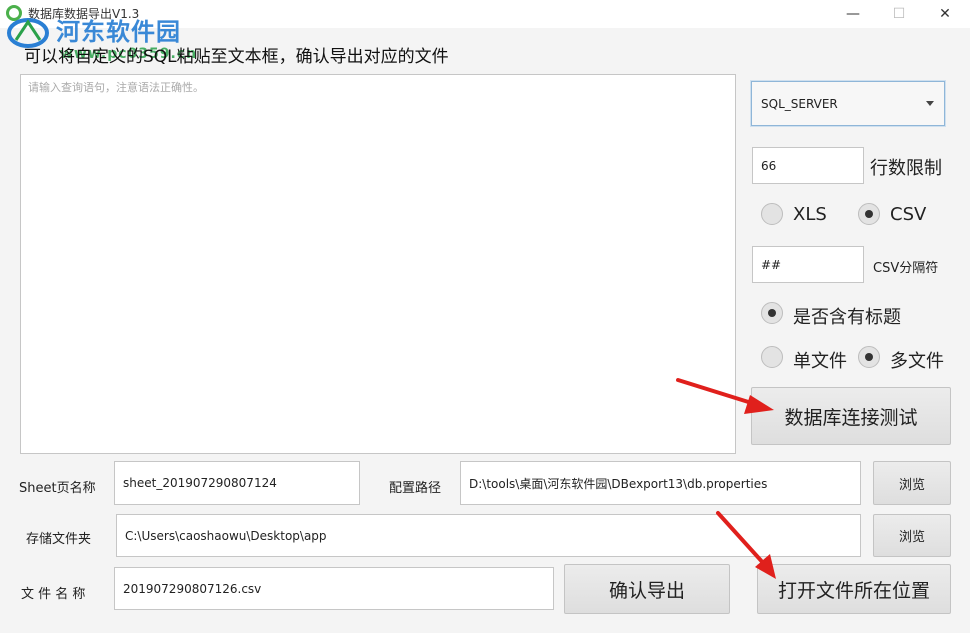  I want to click on xls-label: XLS, so click(810, 214).